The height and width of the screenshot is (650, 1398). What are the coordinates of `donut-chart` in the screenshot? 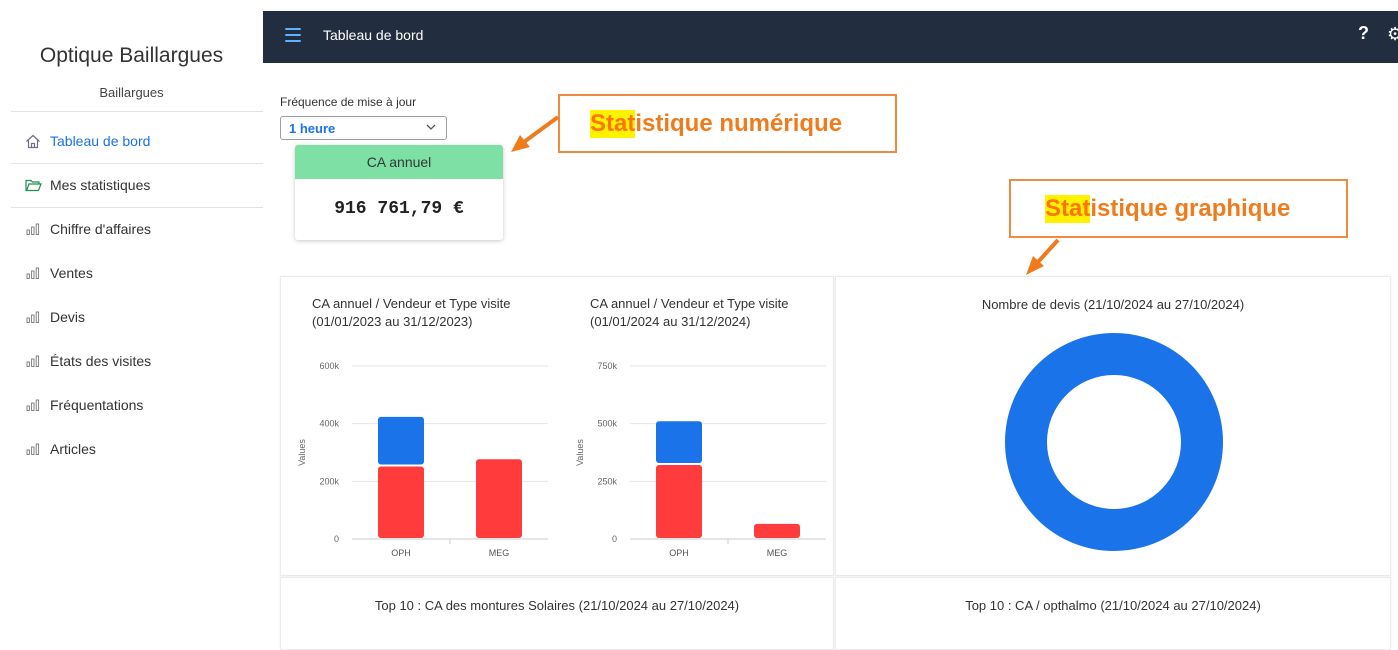 It's located at (1114, 442).